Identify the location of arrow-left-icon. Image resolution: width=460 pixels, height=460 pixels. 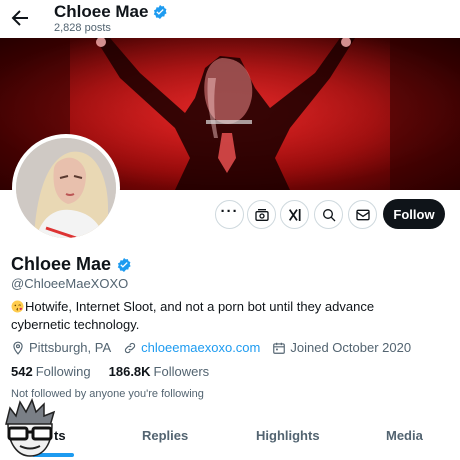
(19, 18).